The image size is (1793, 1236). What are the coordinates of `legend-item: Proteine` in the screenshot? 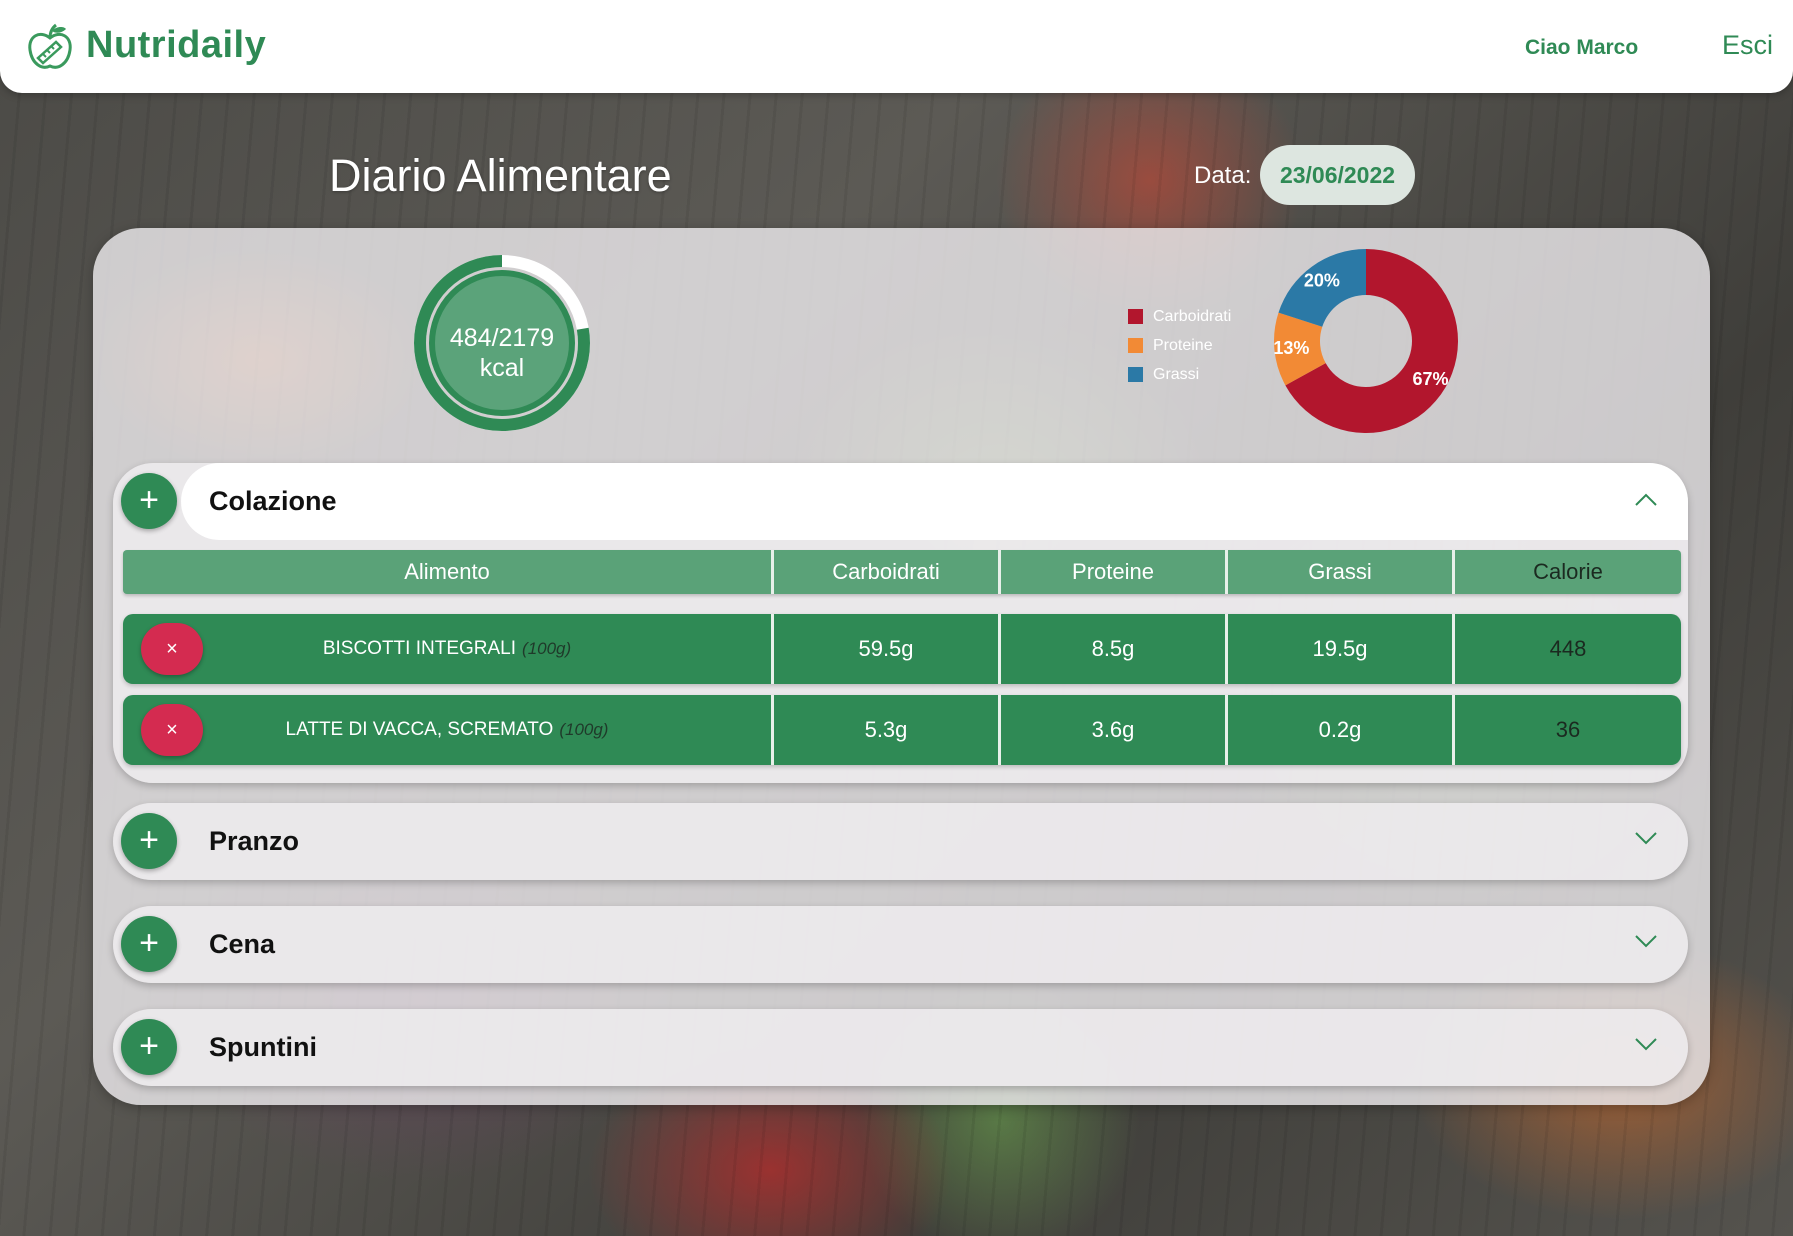 It's located at (1179, 345).